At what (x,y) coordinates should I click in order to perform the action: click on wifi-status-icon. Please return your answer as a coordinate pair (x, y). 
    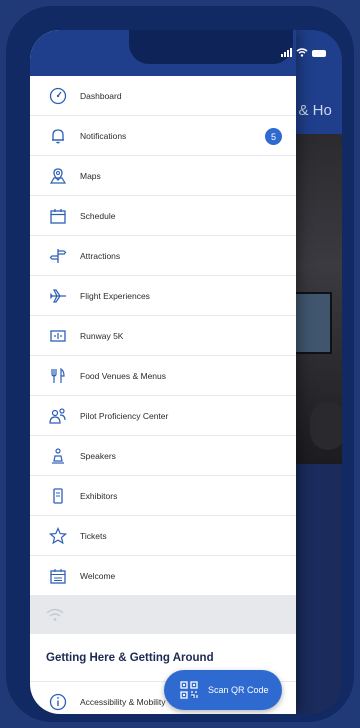
    Looking at the image, I should click on (302, 52).